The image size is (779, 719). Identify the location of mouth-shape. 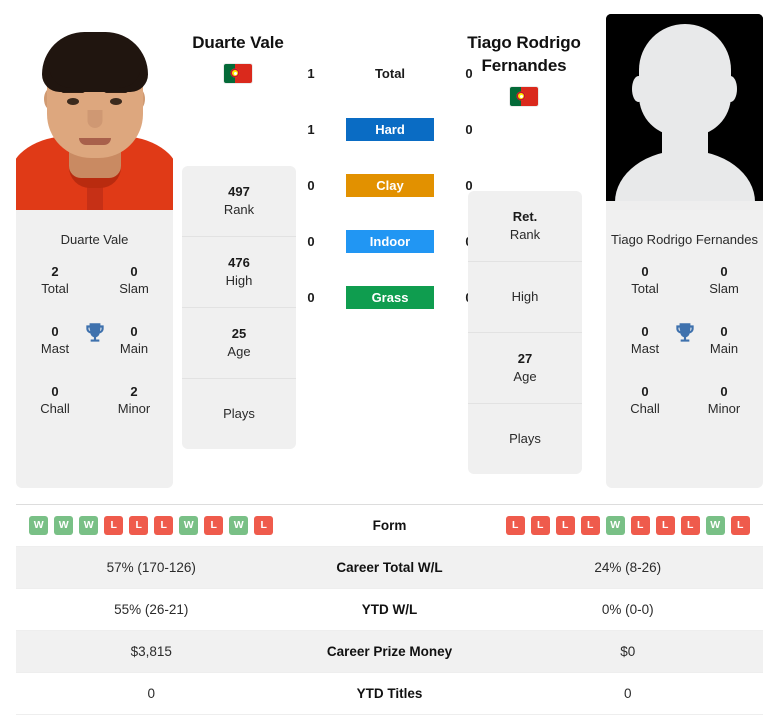
(94, 141).